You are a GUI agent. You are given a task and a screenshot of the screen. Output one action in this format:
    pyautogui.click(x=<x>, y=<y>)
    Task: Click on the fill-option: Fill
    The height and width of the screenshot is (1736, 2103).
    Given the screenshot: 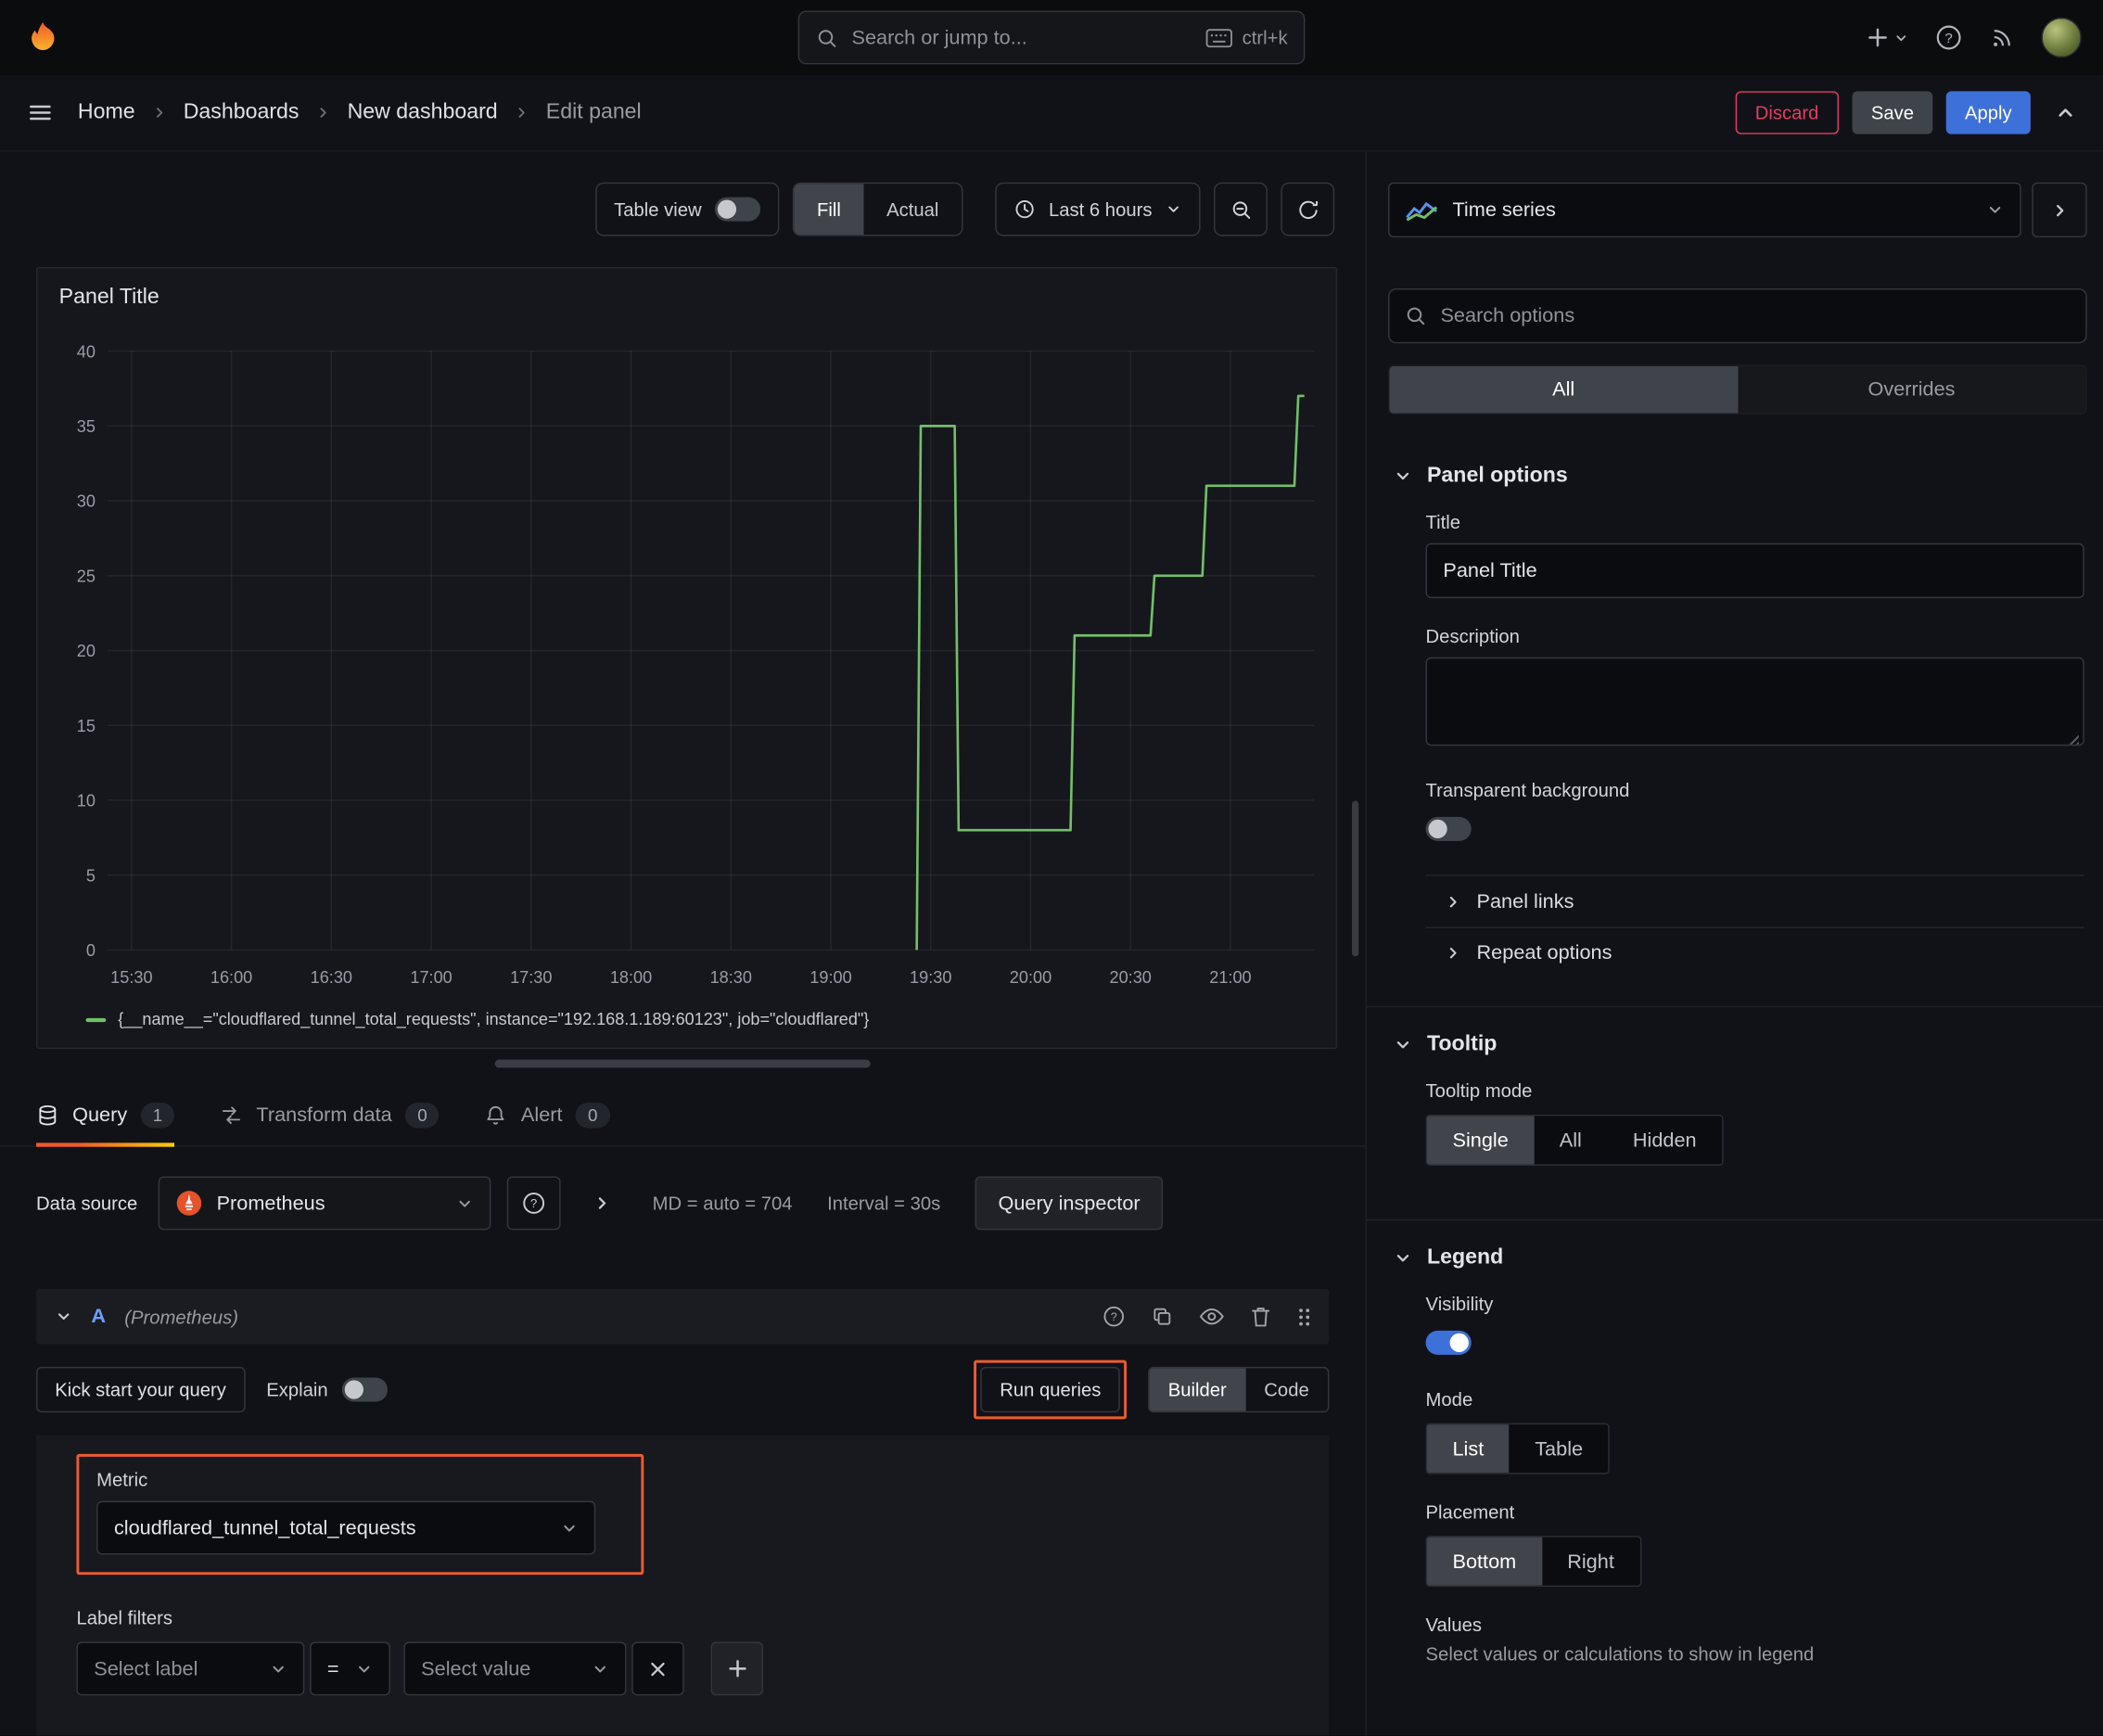 What is the action you would take?
    pyautogui.click(x=829, y=210)
    